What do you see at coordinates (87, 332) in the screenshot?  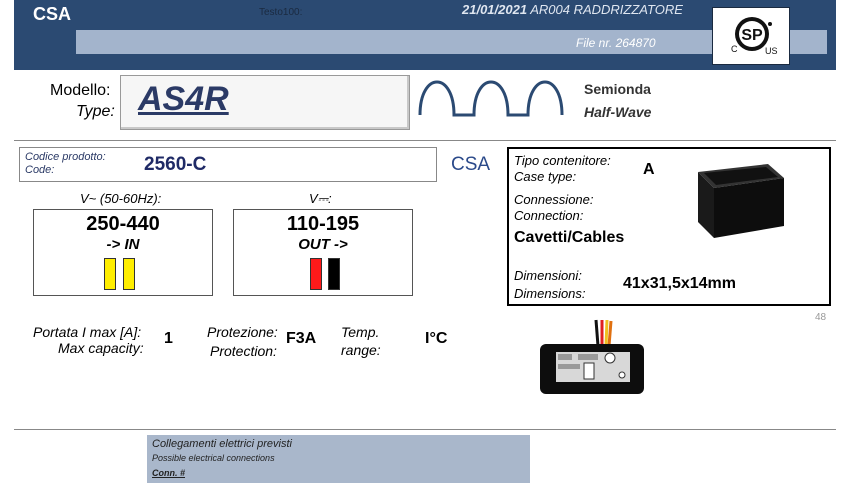 I see `max-capacity-label-it: Portata I max [A]:` at bounding box center [87, 332].